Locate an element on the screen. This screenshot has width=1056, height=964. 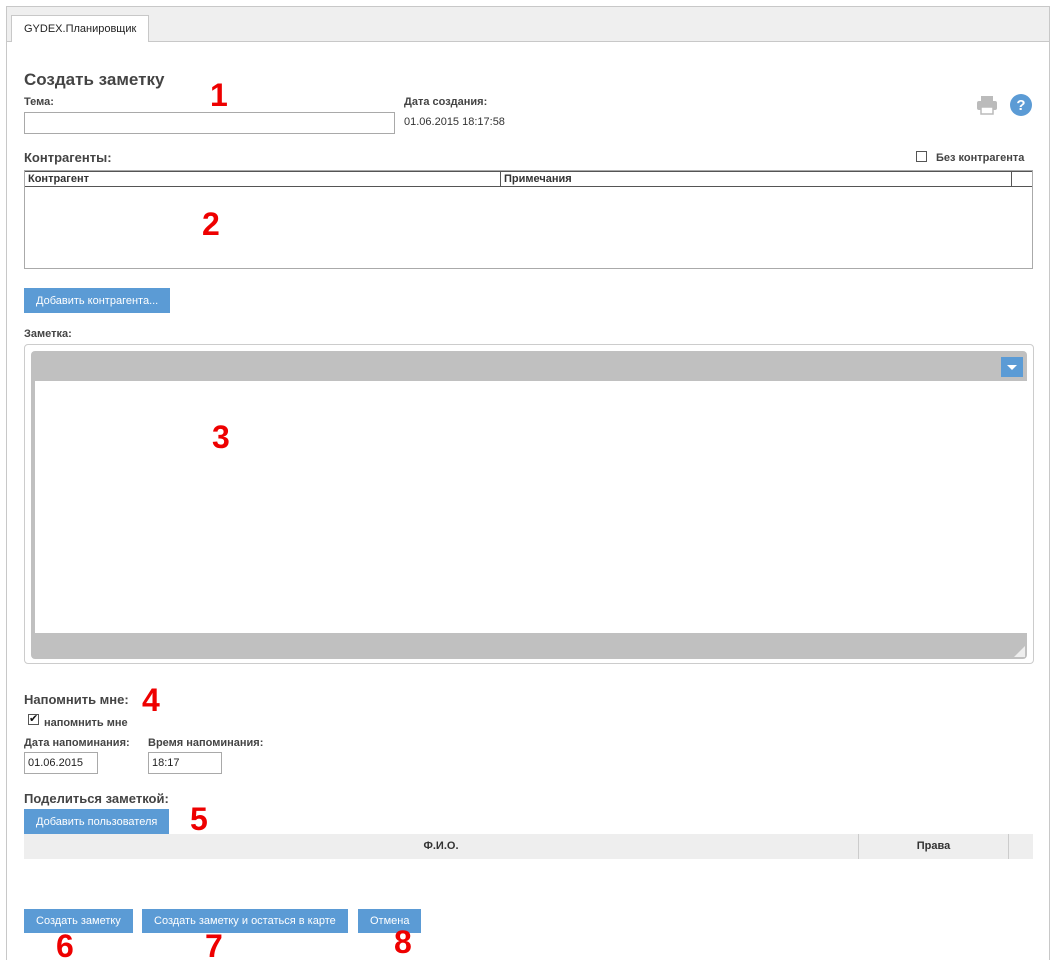
remind-me-label: напомнить мне is located at coordinates (86, 723).